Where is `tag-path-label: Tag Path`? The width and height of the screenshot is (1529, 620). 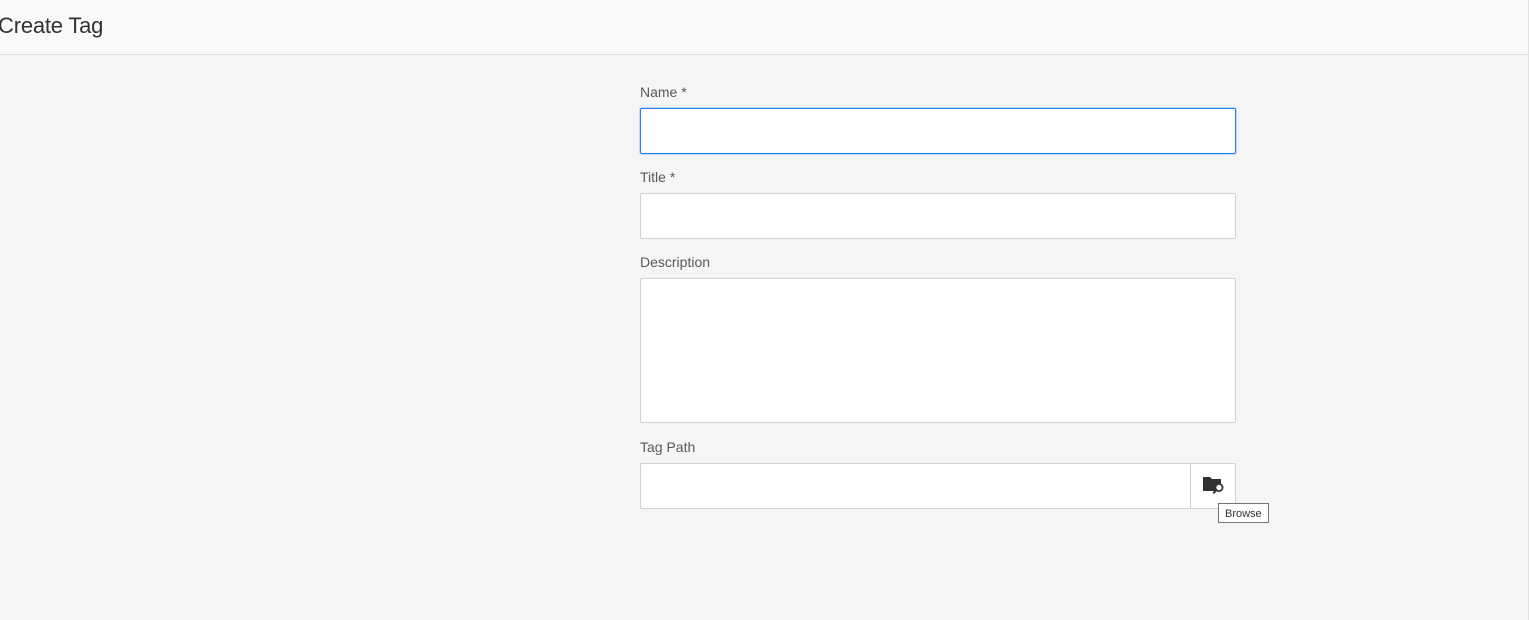
tag-path-label: Tag Path is located at coordinates (668, 447).